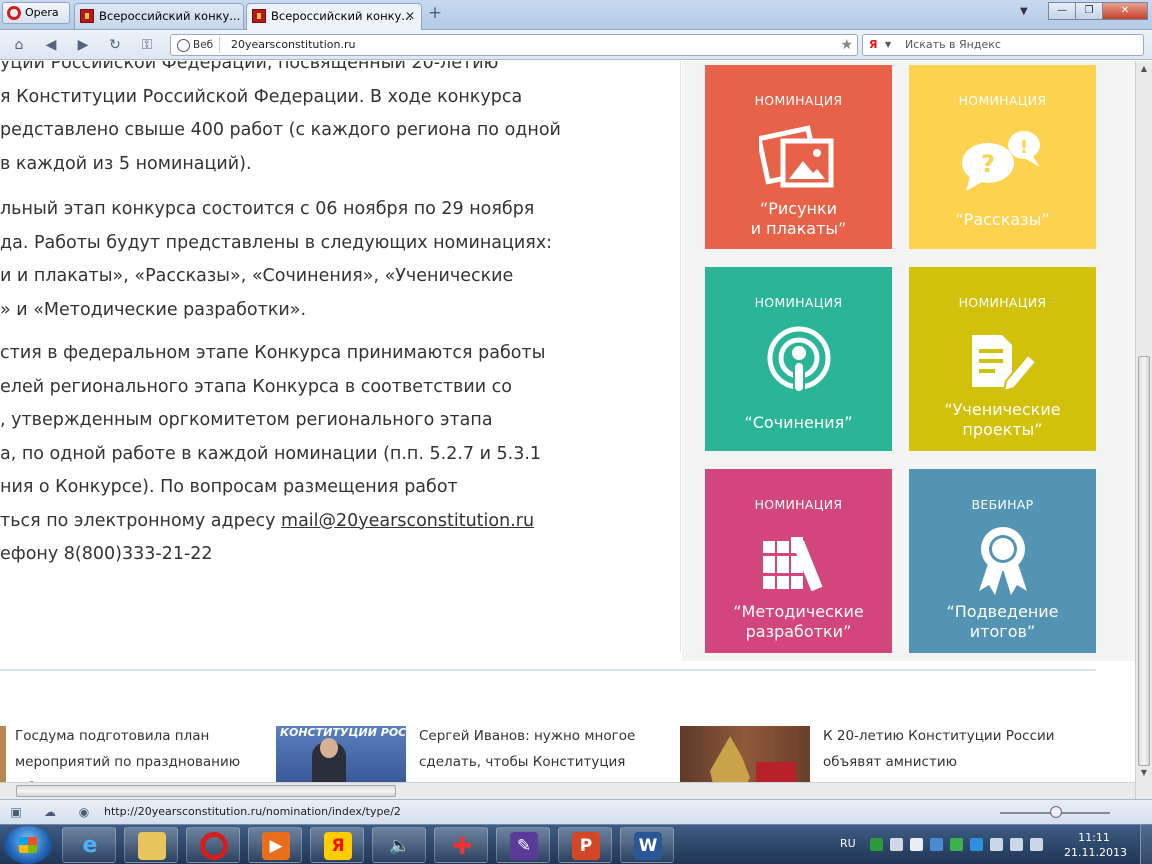  What do you see at coordinates (1056, 812) in the screenshot?
I see `zoom-slider-knob` at bounding box center [1056, 812].